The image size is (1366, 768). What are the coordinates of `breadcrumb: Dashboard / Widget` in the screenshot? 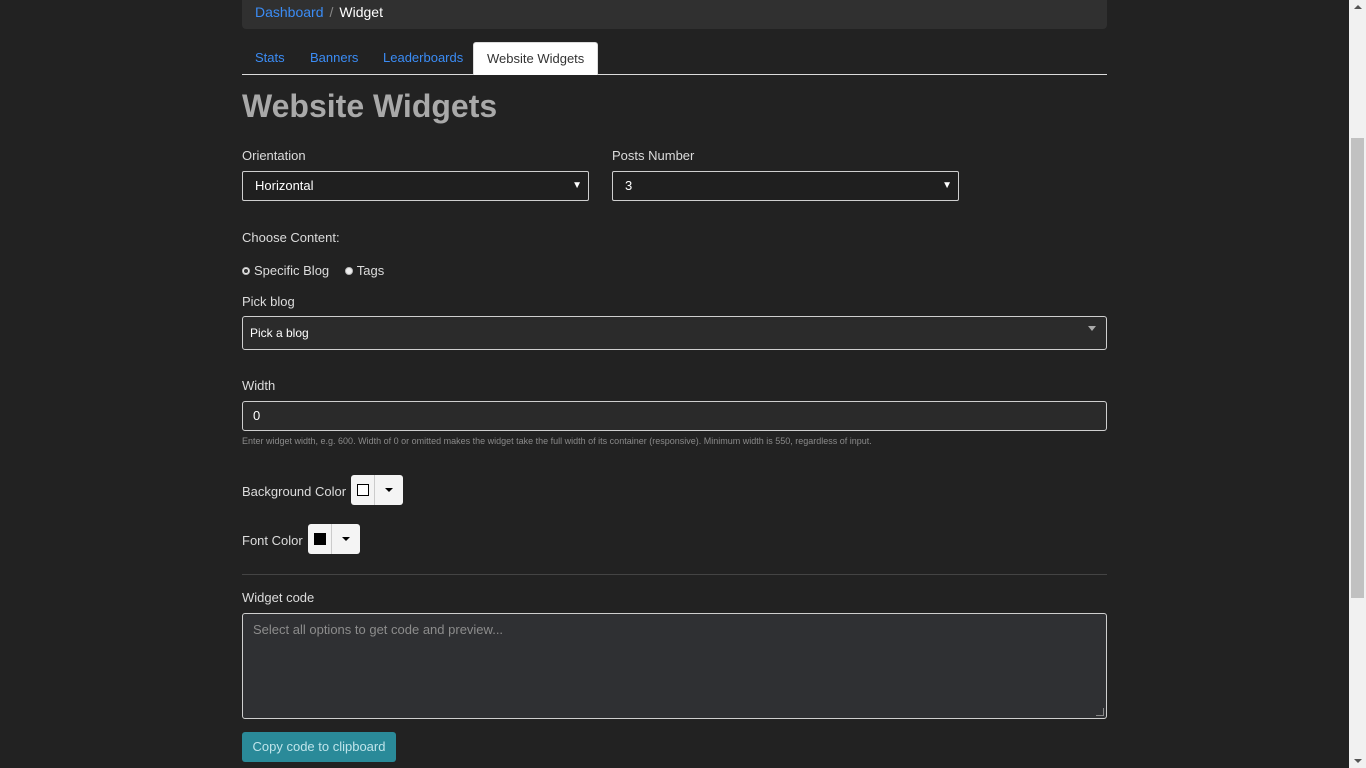 It's located at (674, 14).